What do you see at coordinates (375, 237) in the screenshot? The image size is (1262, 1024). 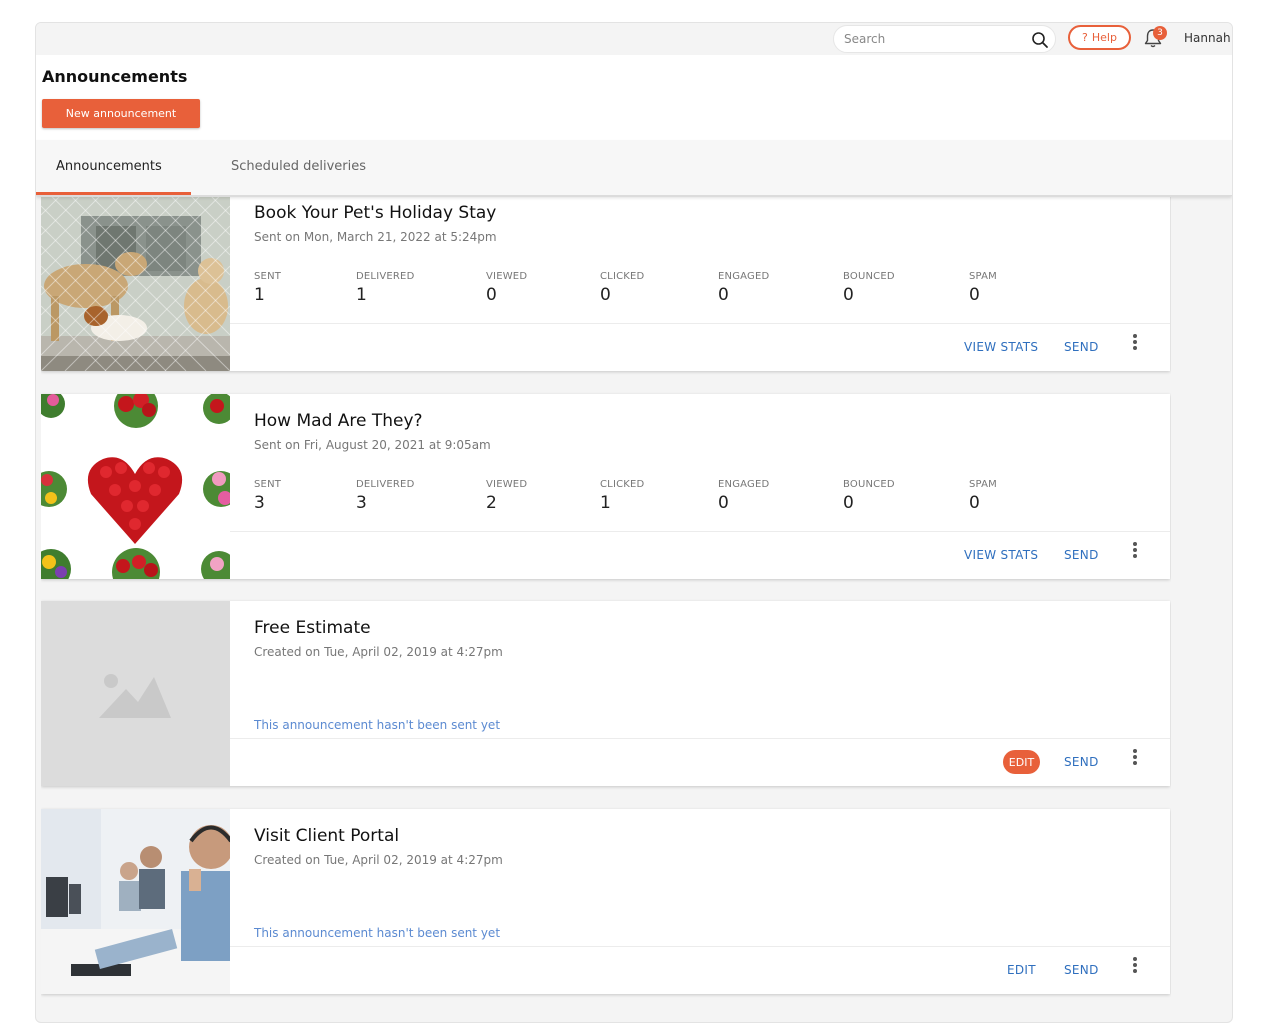 I see `announcement-date: Sent on Mon, March 21, 2022 at 5:24pm` at bounding box center [375, 237].